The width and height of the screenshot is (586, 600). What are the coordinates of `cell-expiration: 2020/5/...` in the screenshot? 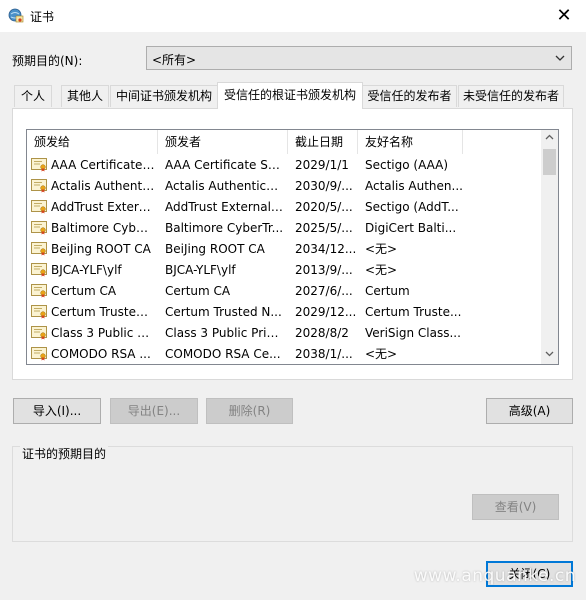 It's located at (324, 207).